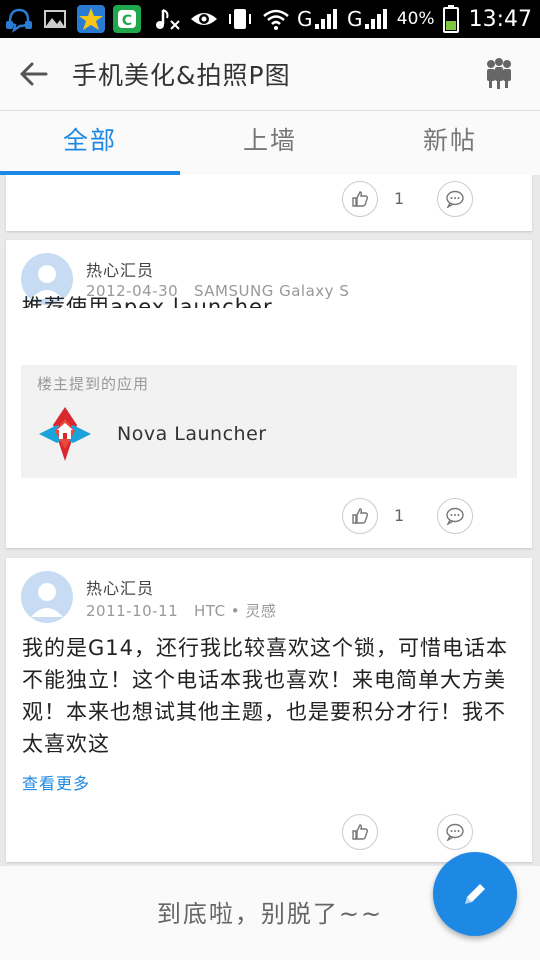 The image size is (540, 960). What do you see at coordinates (56, 782) in the screenshot?
I see `see-more-link: 查看更多` at bounding box center [56, 782].